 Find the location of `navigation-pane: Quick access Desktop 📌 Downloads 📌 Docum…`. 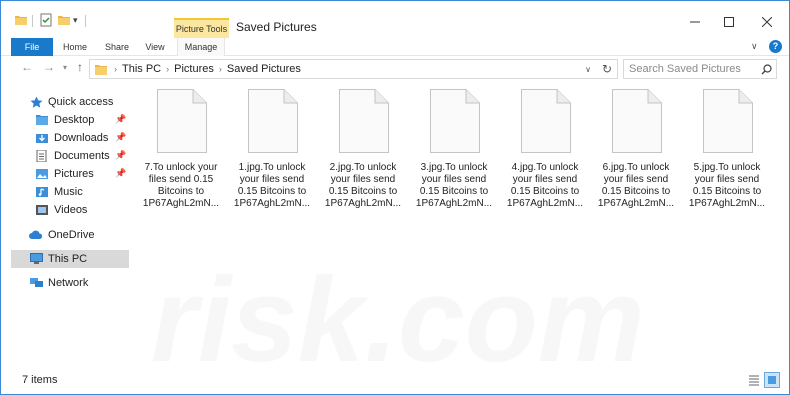

navigation-pane: Quick access Desktop 📌 Downloads 📌 Docum… is located at coordinates (66, 225).